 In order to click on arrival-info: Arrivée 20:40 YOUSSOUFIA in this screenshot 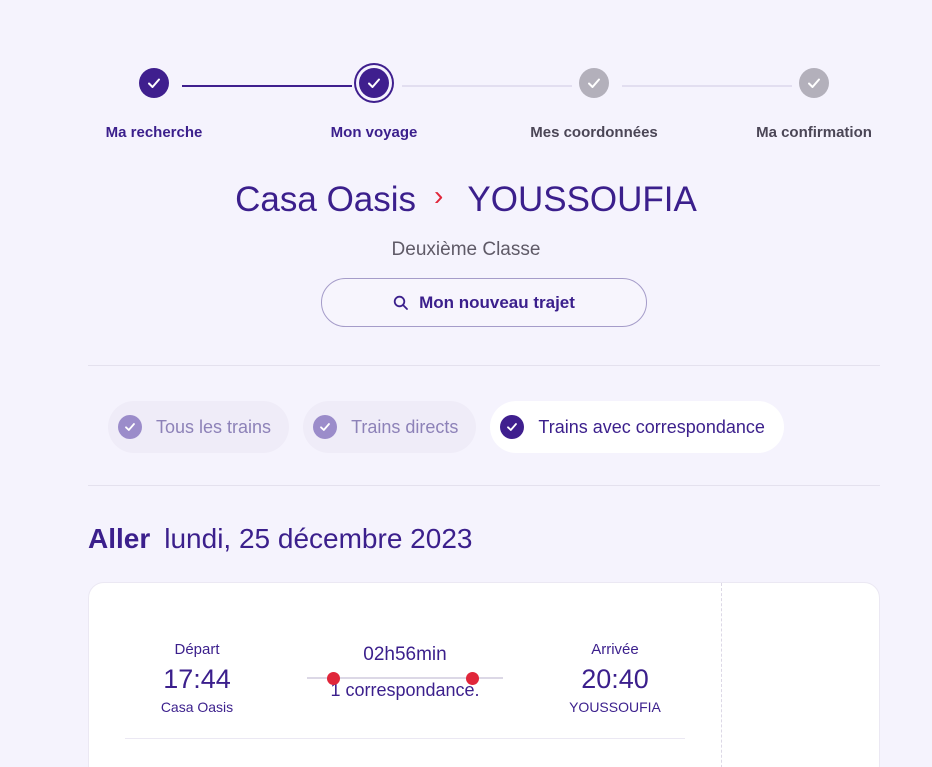, I will do `click(615, 678)`.